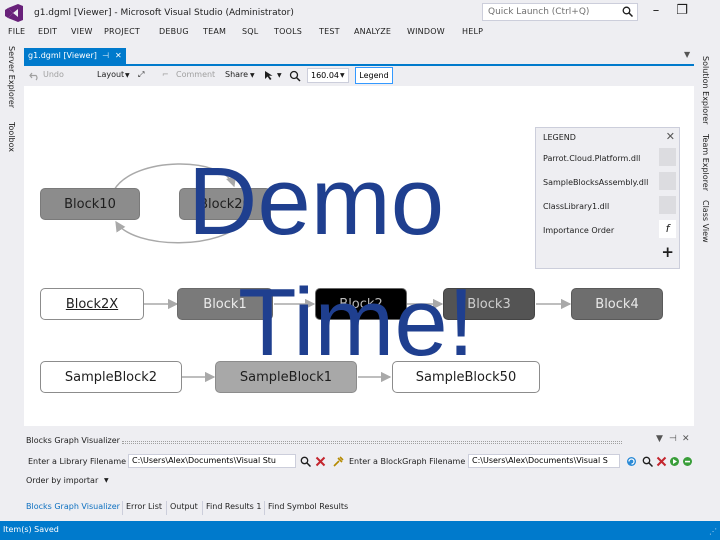 This screenshot has width=720, height=540. What do you see at coordinates (305, 461) in the screenshot?
I see `magnify-icon` at bounding box center [305, 461].